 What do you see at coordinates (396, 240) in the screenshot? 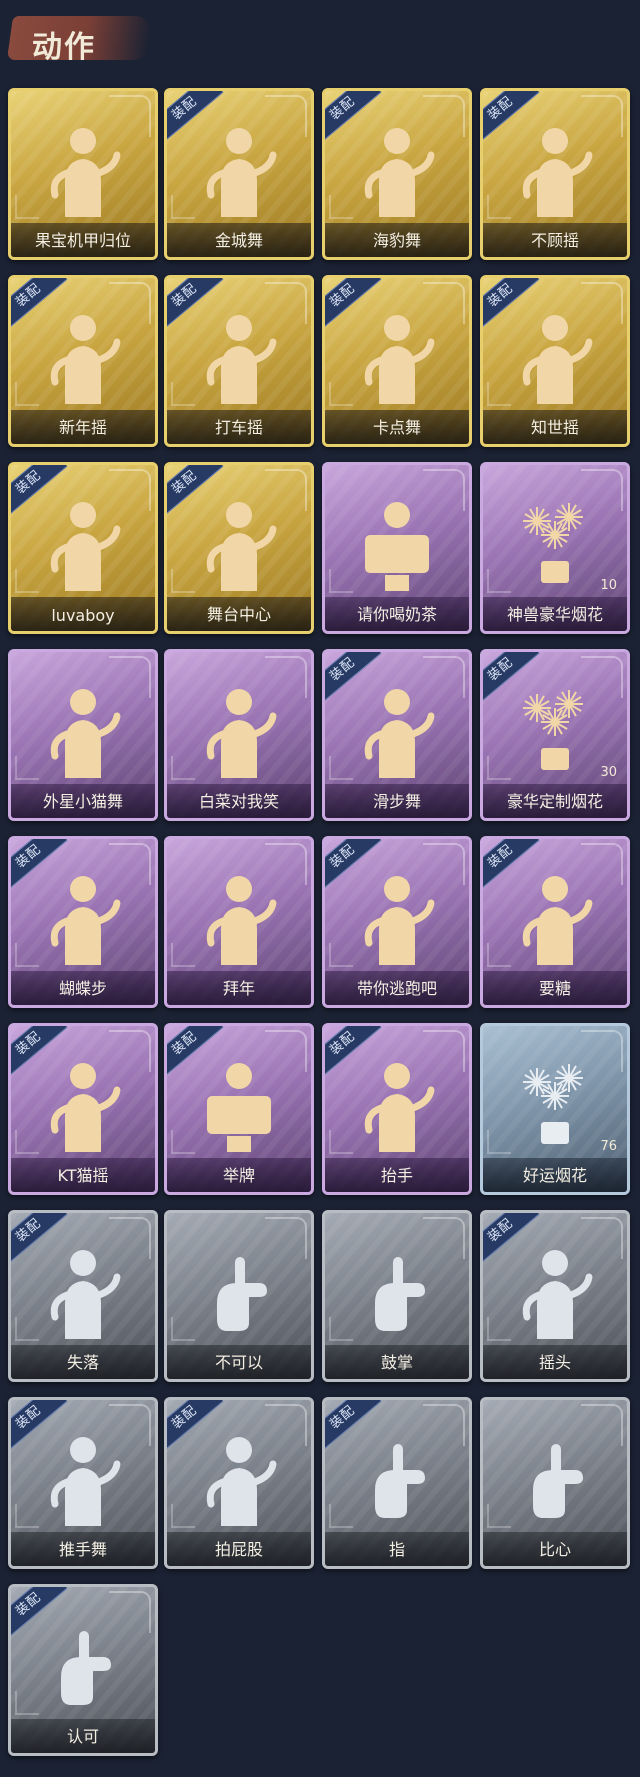
I see `emote-name: 海豹舞` at bounding box center [396, 240].